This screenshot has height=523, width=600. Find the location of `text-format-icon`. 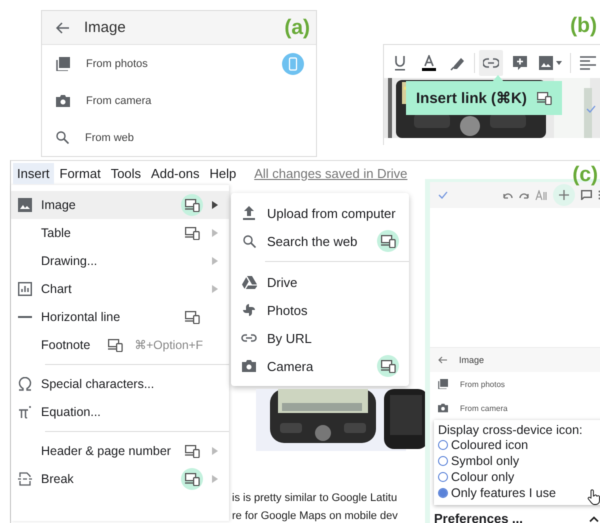

text-format-icon is located at coordinates (541, 195).